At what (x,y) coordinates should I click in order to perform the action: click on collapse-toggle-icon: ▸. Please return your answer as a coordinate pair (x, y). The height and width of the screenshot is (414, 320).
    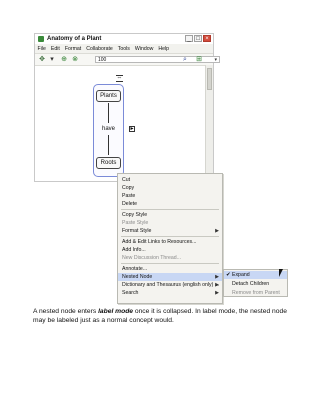
    Looking at the image, I should click on (132, 129).